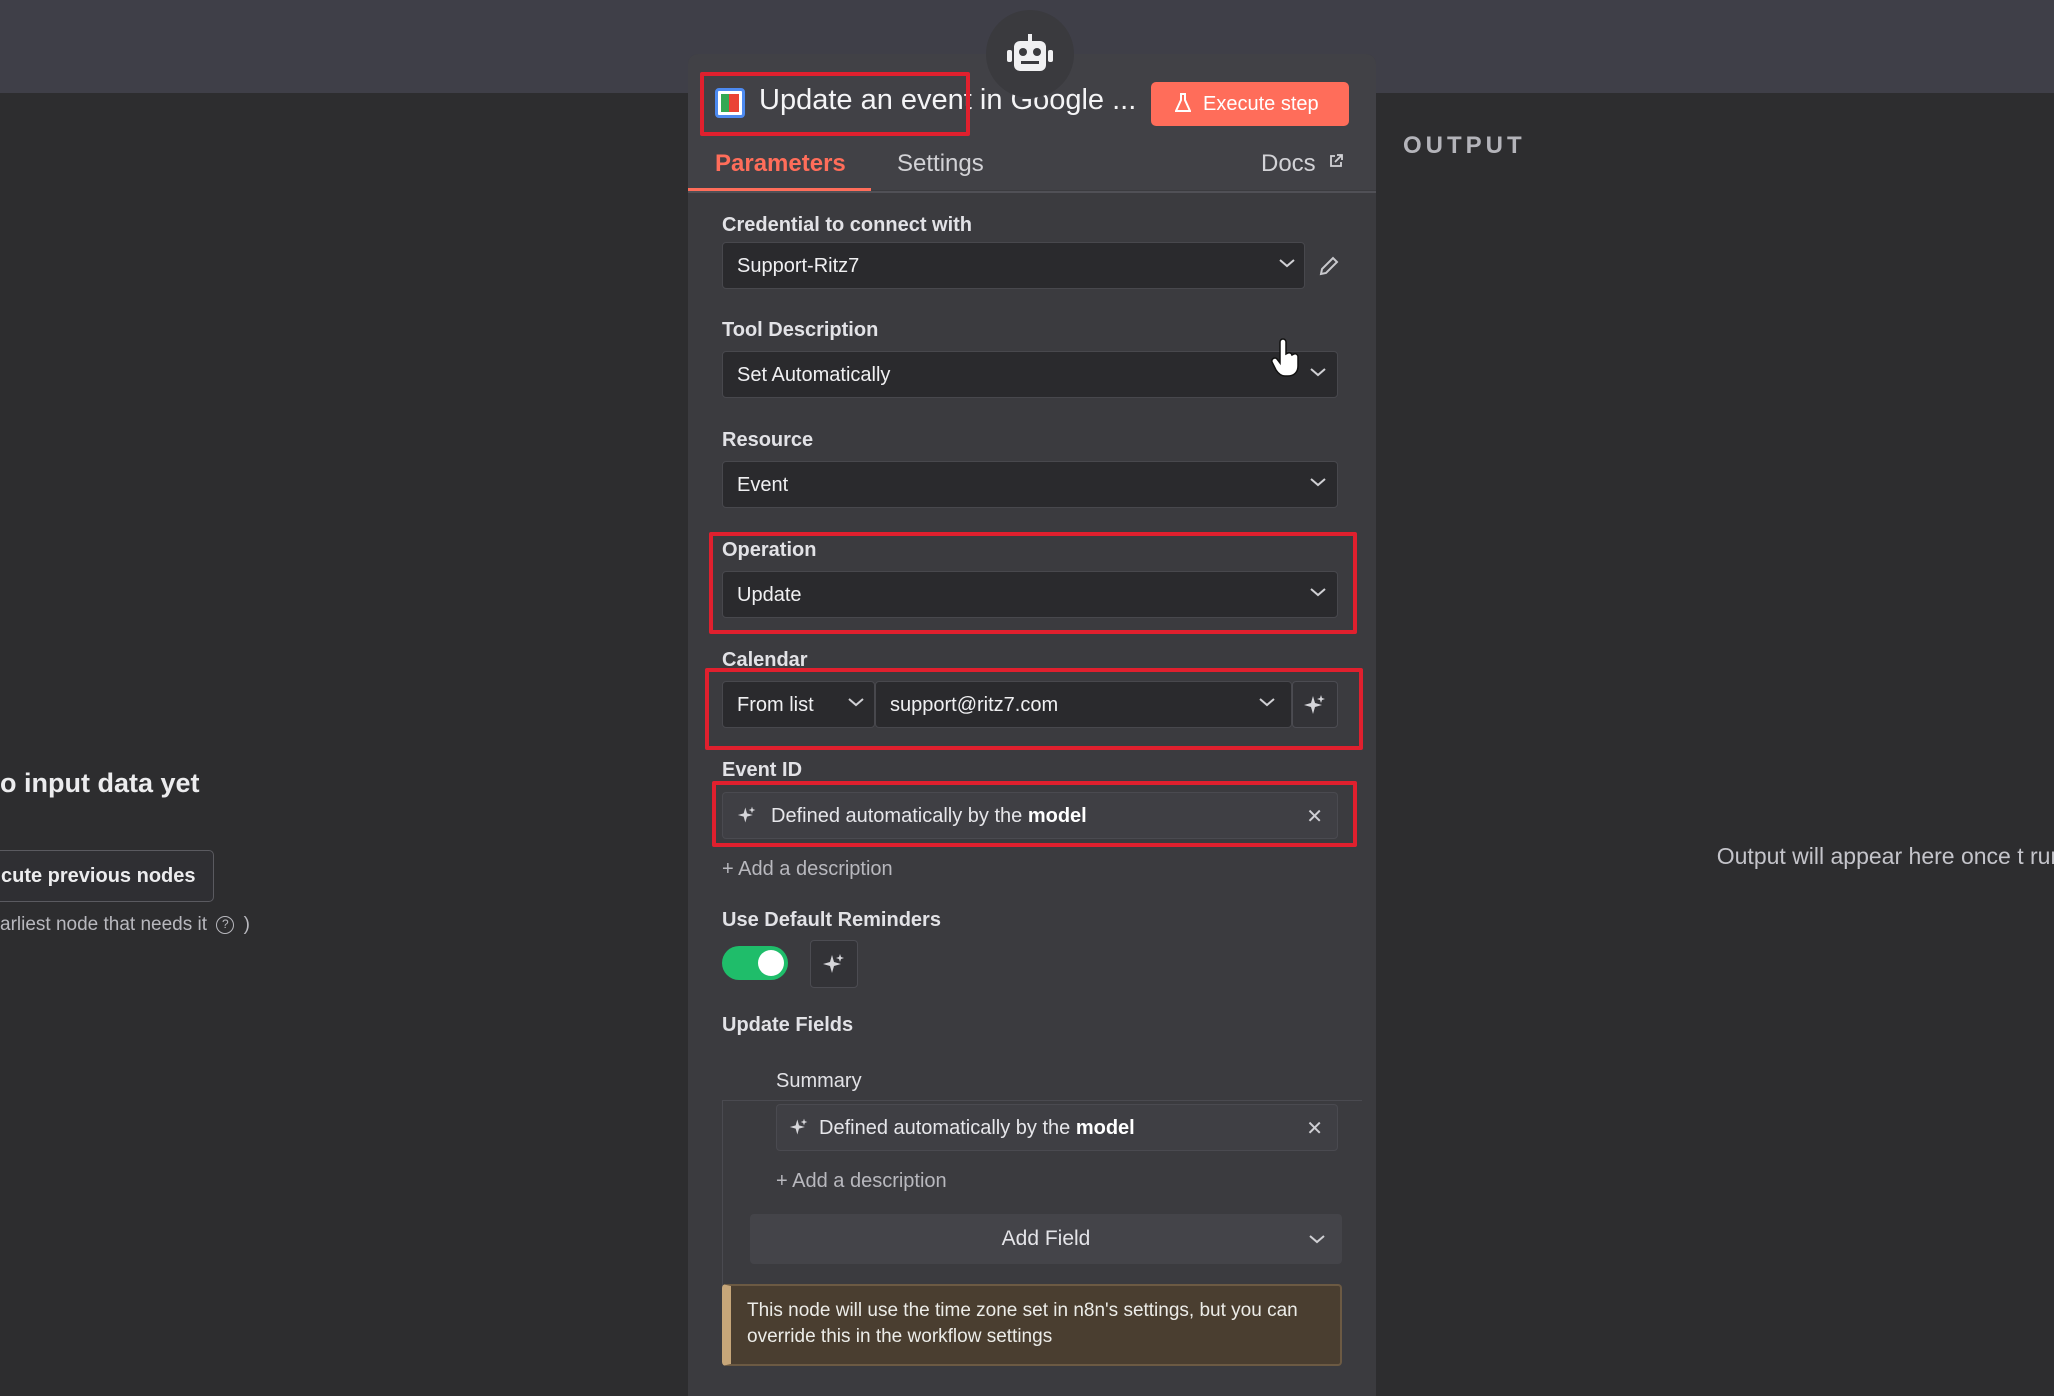  I want to click on external-link-icon, so click(1337, 160).